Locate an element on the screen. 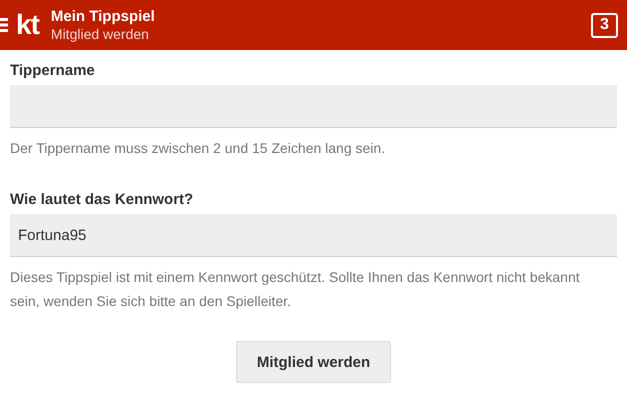 The width and height of the screenshot is (627, 409). count-badge: 3 is located at coordinates (604, 25).